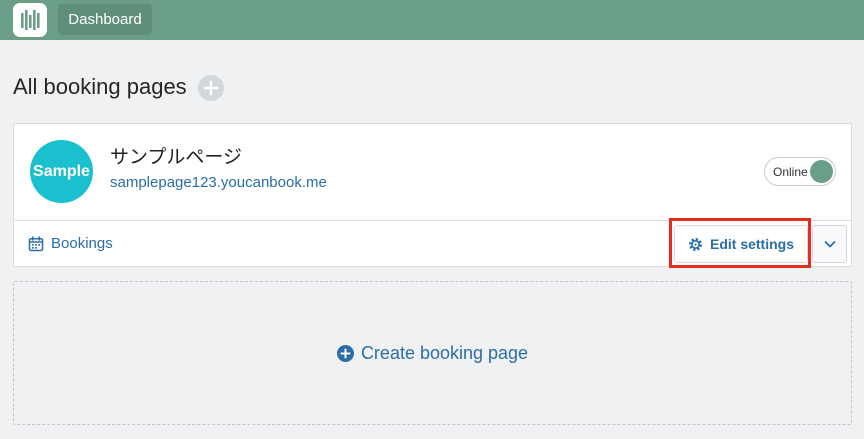 Image resolution: width=864 pixels, height=439 pixels. I want to click on edit-settings-label: Edit settings, so click(751, 244).